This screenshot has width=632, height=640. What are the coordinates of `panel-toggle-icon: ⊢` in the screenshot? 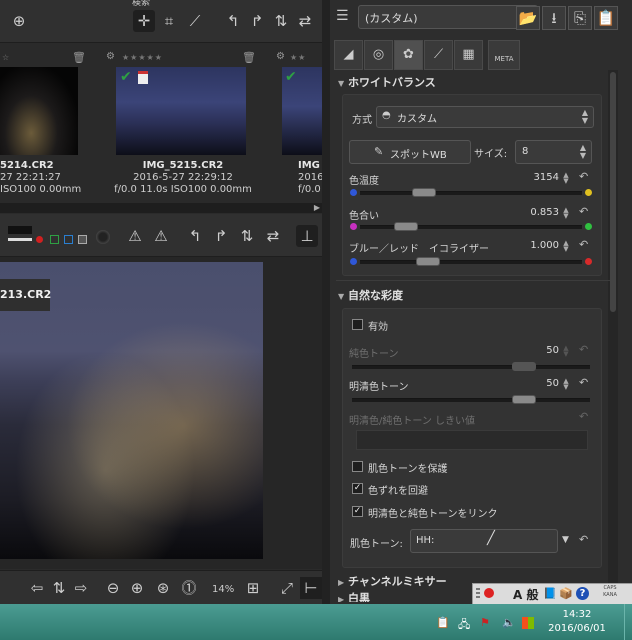 It's located at (311, 588).